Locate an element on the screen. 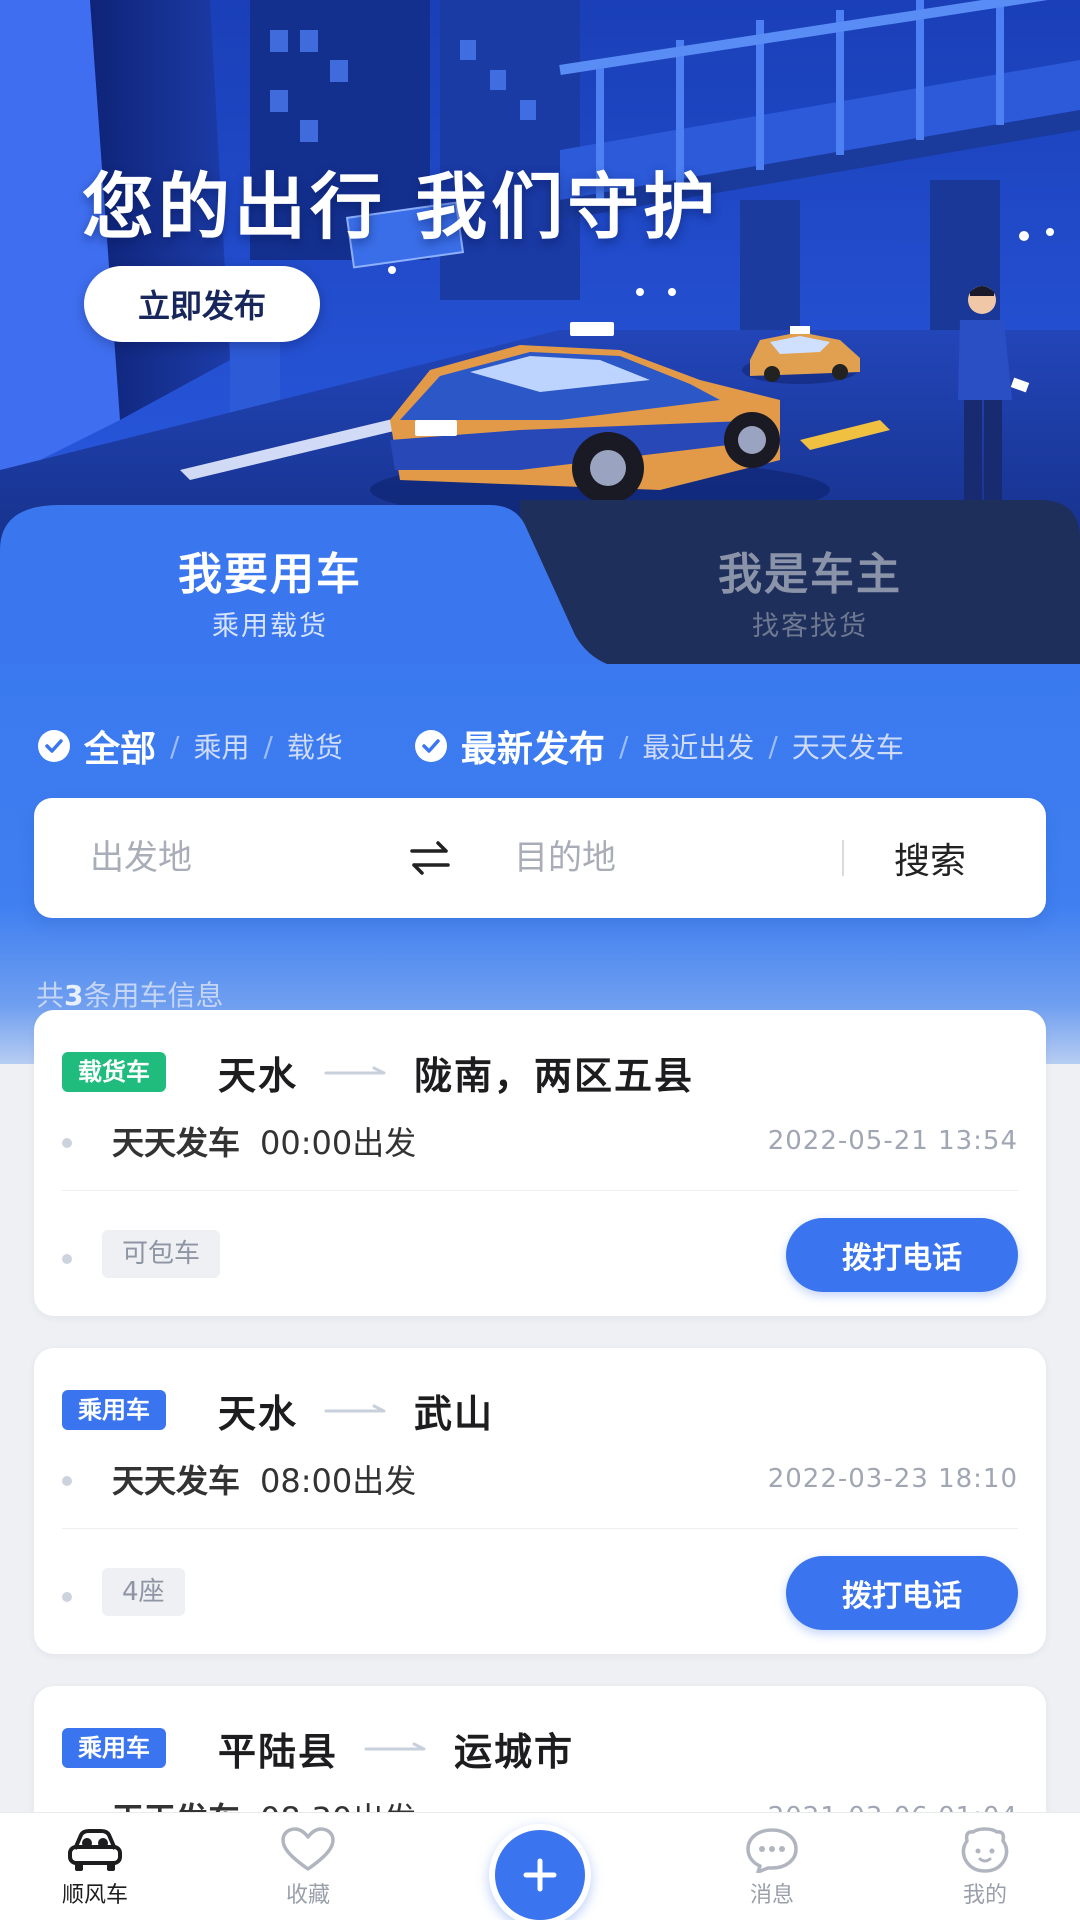  nav-label-favorites: 收藏 is located at coordinates (307, 1895).